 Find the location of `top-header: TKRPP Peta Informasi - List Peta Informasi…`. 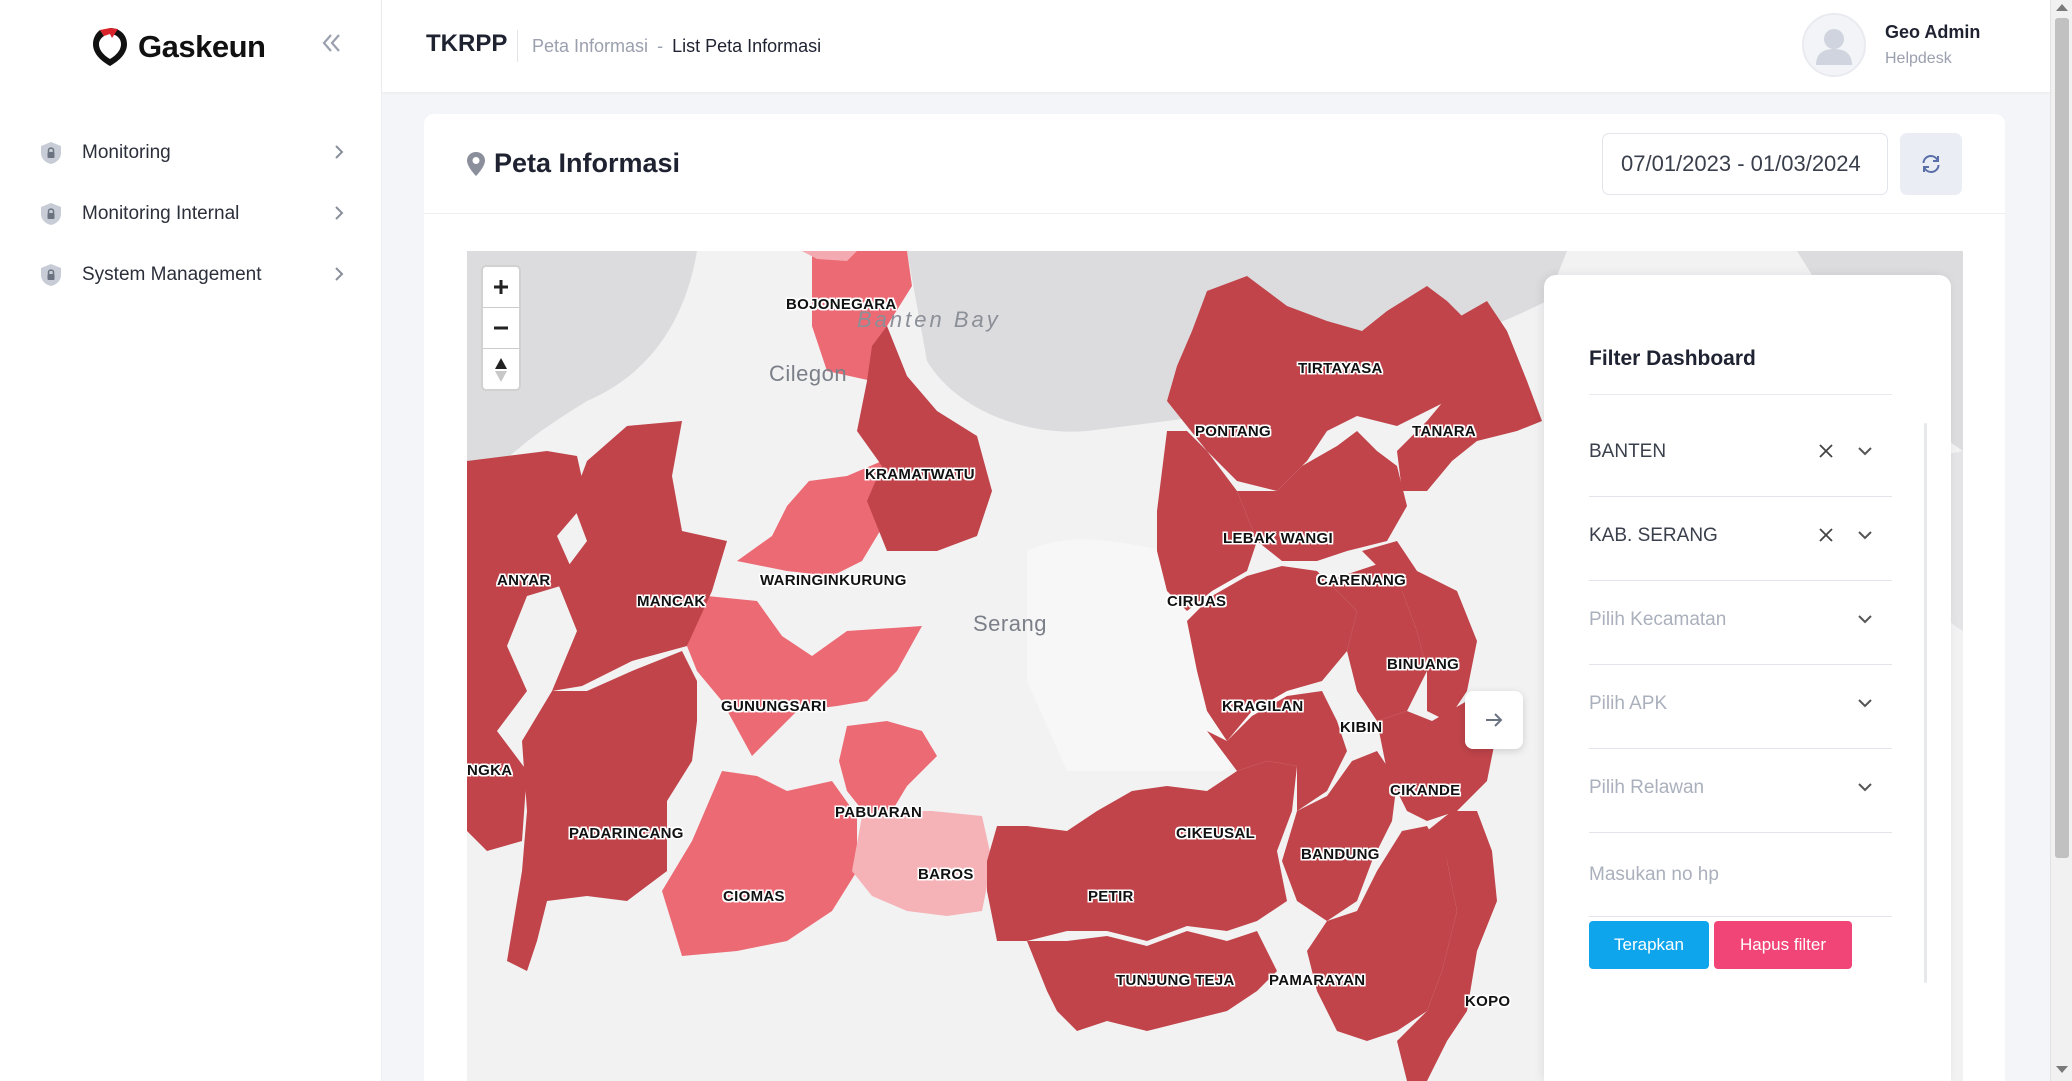

top-header: TKRPP Peta Informasi - List Peta Informasi… is located at coordinates (1216, 46).